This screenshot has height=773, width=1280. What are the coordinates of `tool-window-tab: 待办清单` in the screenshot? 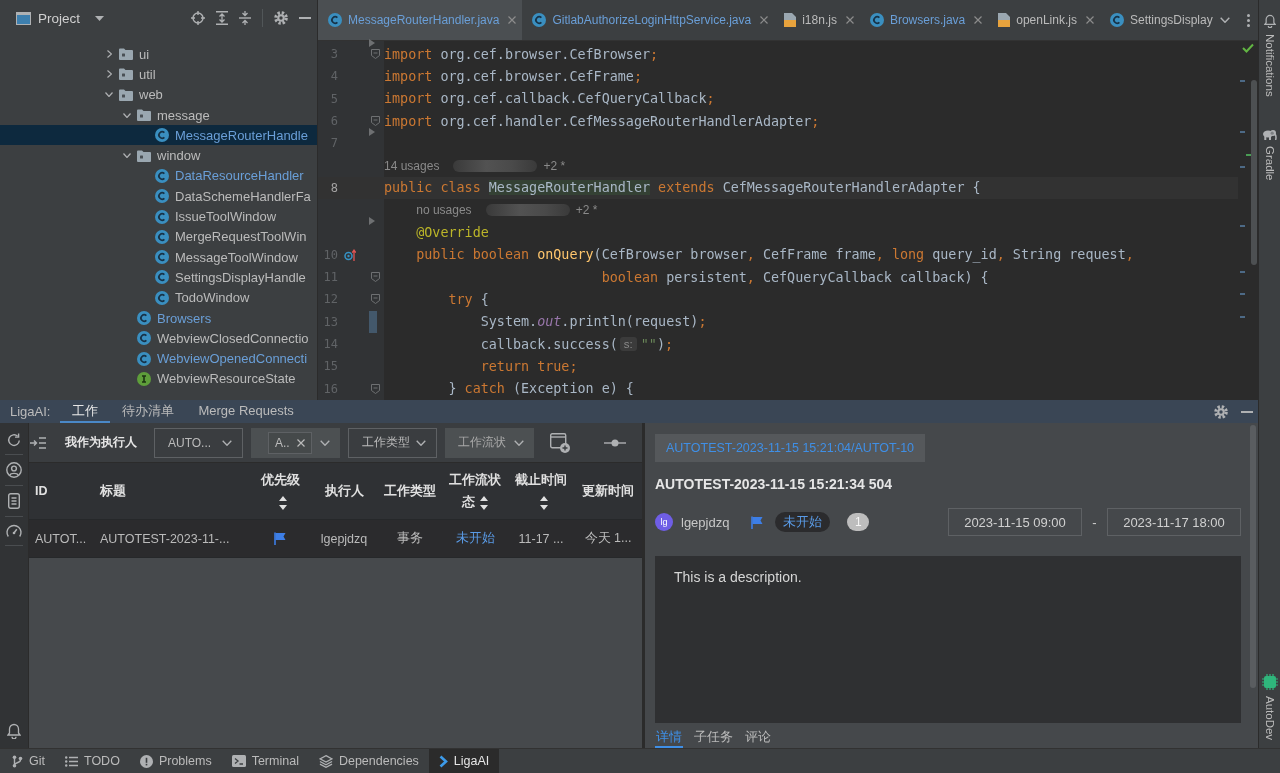 It's located at (148, 411).